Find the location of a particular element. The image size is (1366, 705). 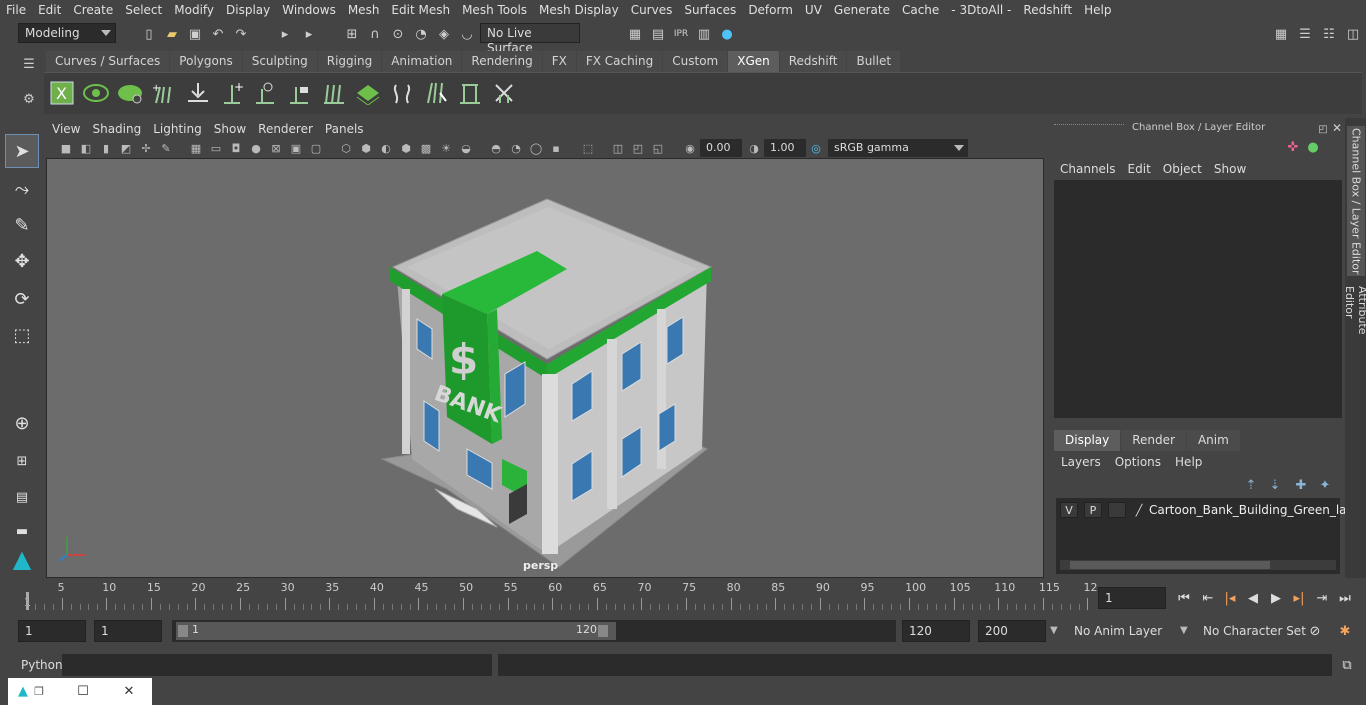

menu-edit-mesh: Edit Mesh is located at coordinates (420, 10).